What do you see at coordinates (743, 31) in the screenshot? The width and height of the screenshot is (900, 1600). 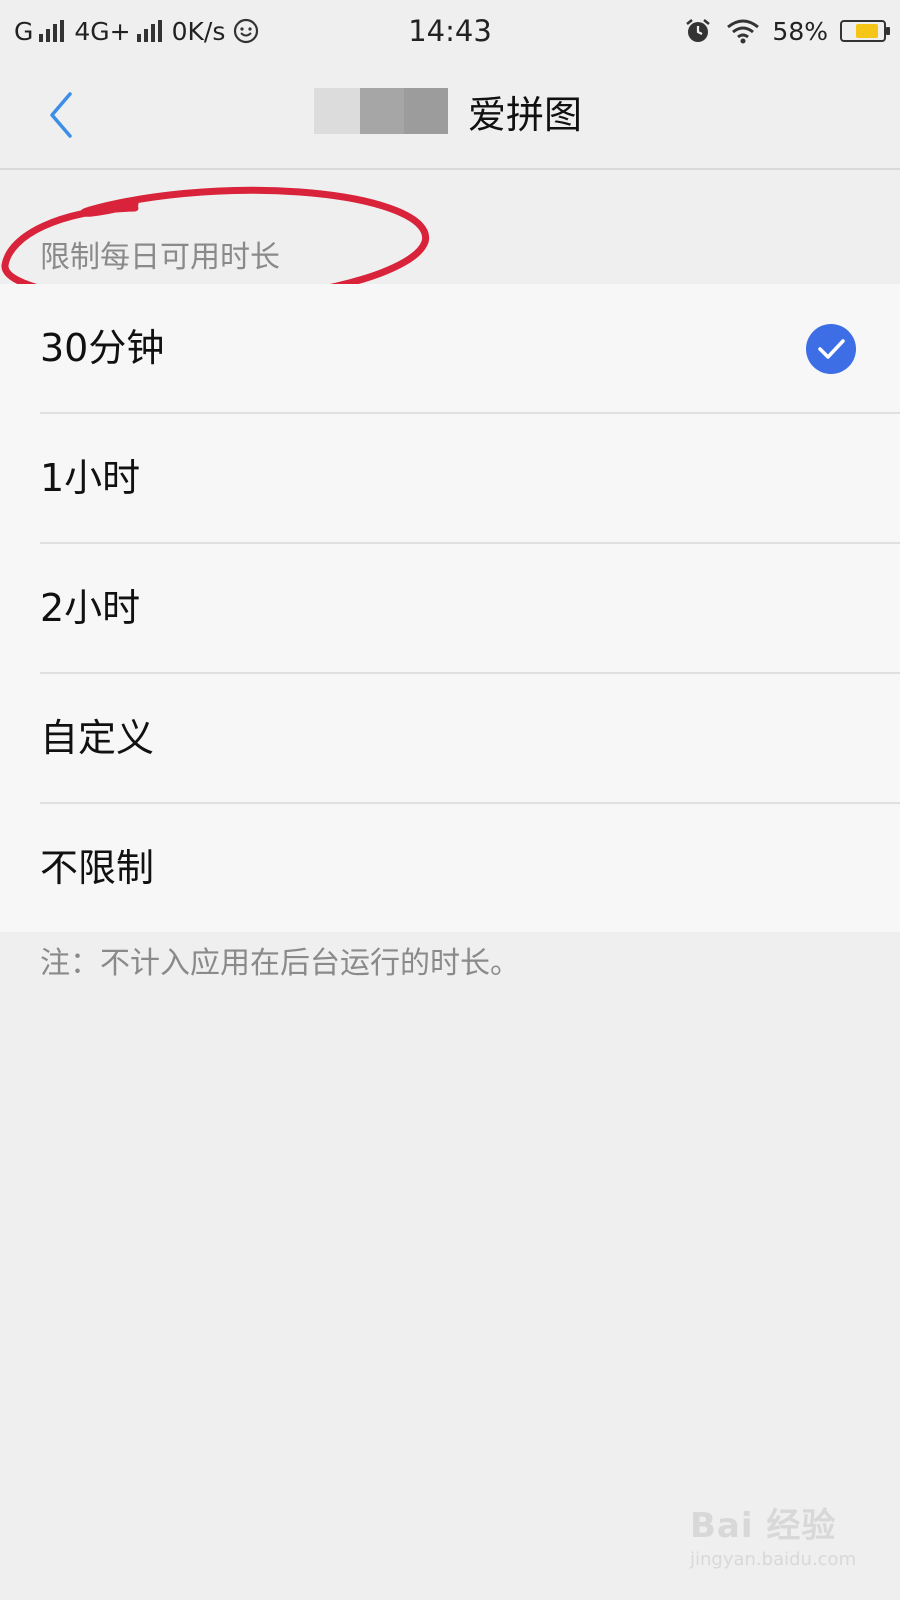 I see `wifi-icon` at bounding box center [743, 31].